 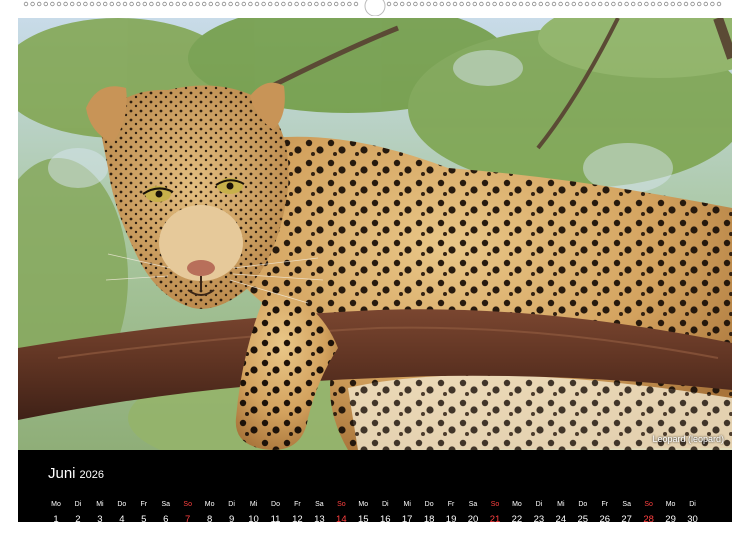 What do you see at coordinates (407, 519) in the screenshot?
I see `day-number: 17` at bounding box center [407, 519].